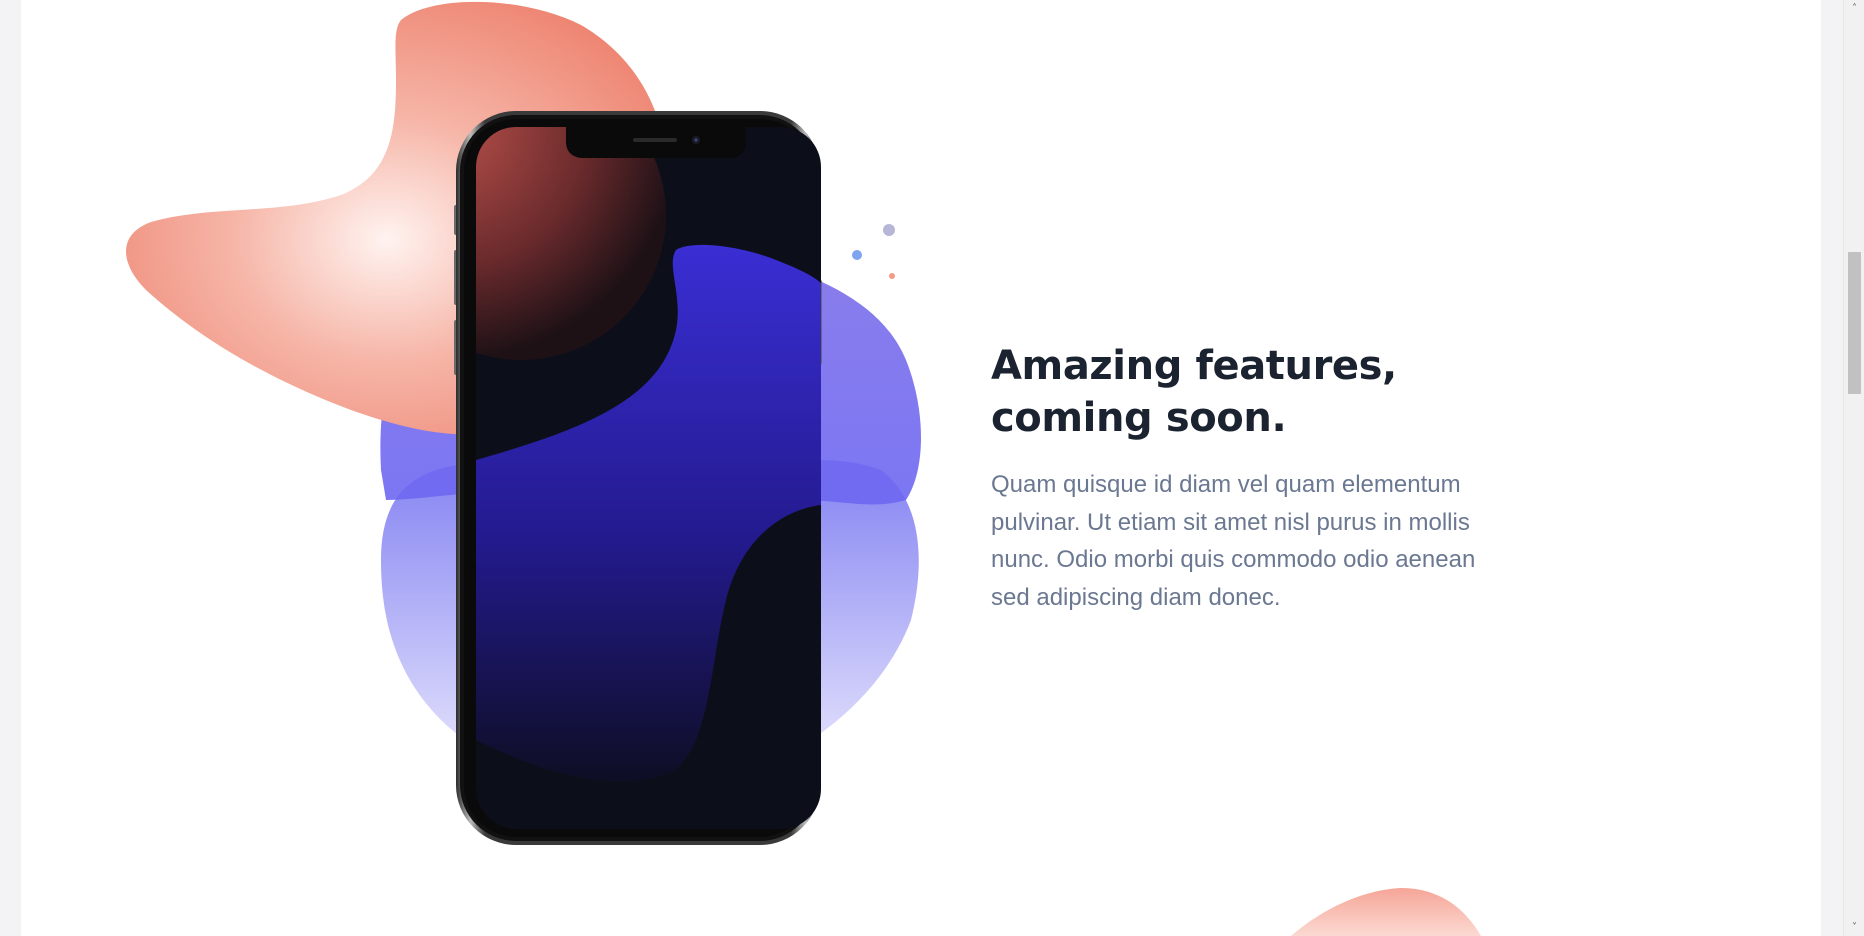 This screenshot has width=1864, height=936. What do you see at coordinates (1854, 927) in the screenshot?
I see `scroll-down-arrow-icon: ˅` at bounding box center [1854, 927].